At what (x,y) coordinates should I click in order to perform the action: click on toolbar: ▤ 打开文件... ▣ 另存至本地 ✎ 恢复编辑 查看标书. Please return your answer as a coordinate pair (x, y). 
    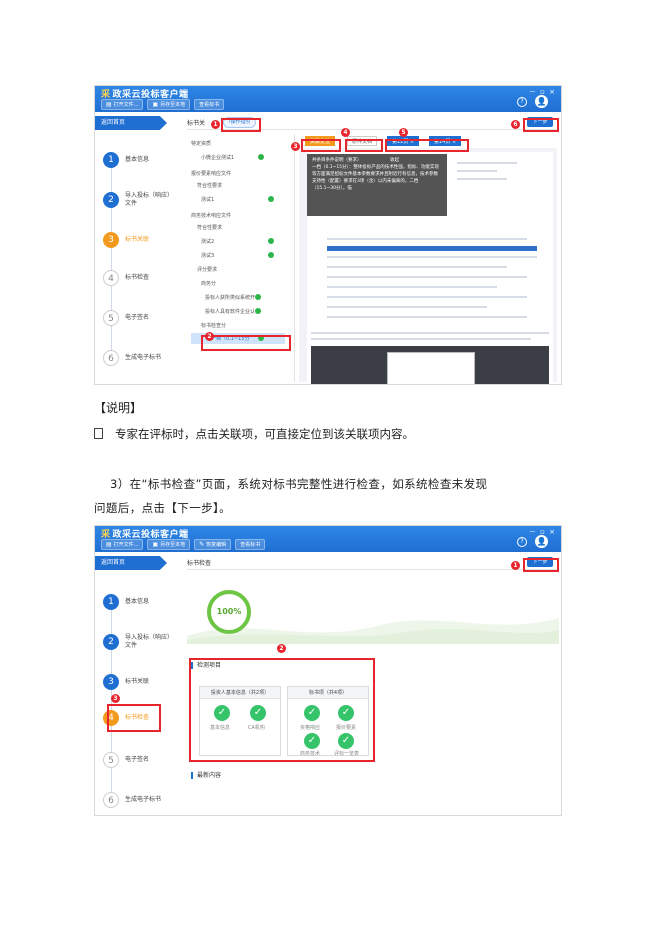
    Looking at the image, I should click on (183, 544).